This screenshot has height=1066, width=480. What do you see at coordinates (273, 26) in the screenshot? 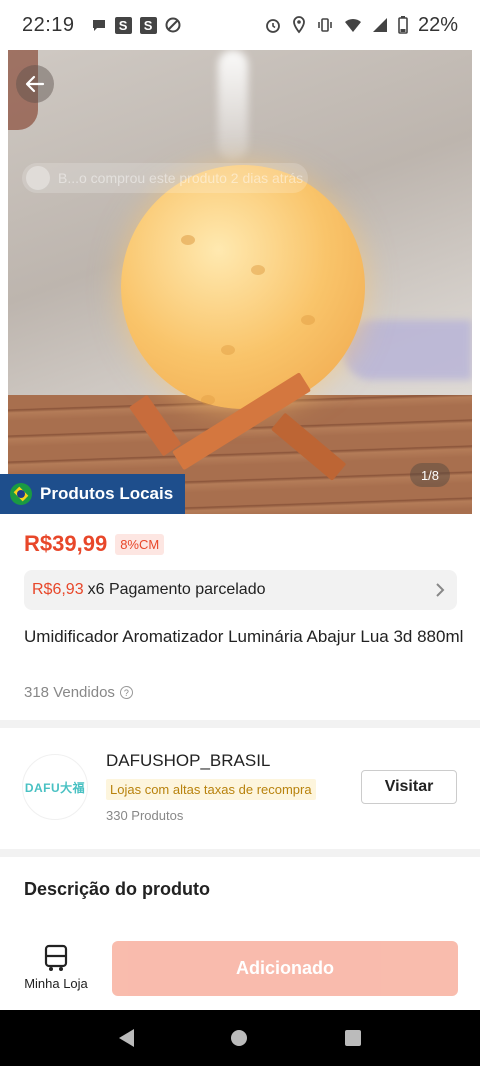
I see `alarm-icon` at bounding box center [273, 26].